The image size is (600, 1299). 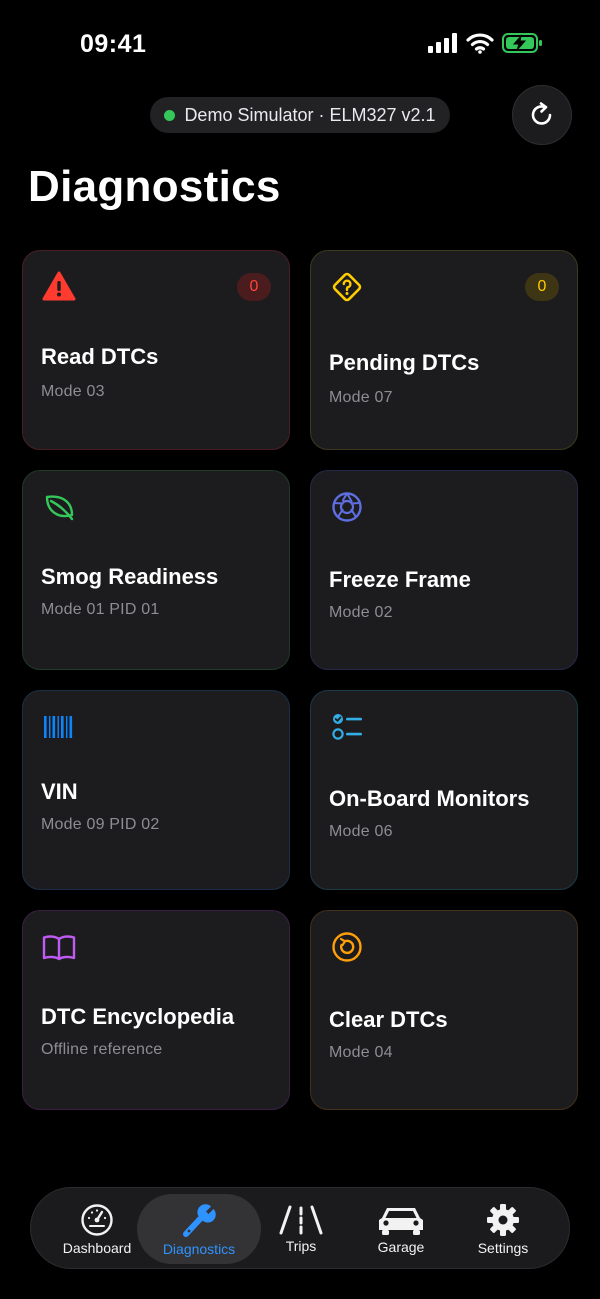 I want to click on card-label: VIN, so click(x=59, y=791).